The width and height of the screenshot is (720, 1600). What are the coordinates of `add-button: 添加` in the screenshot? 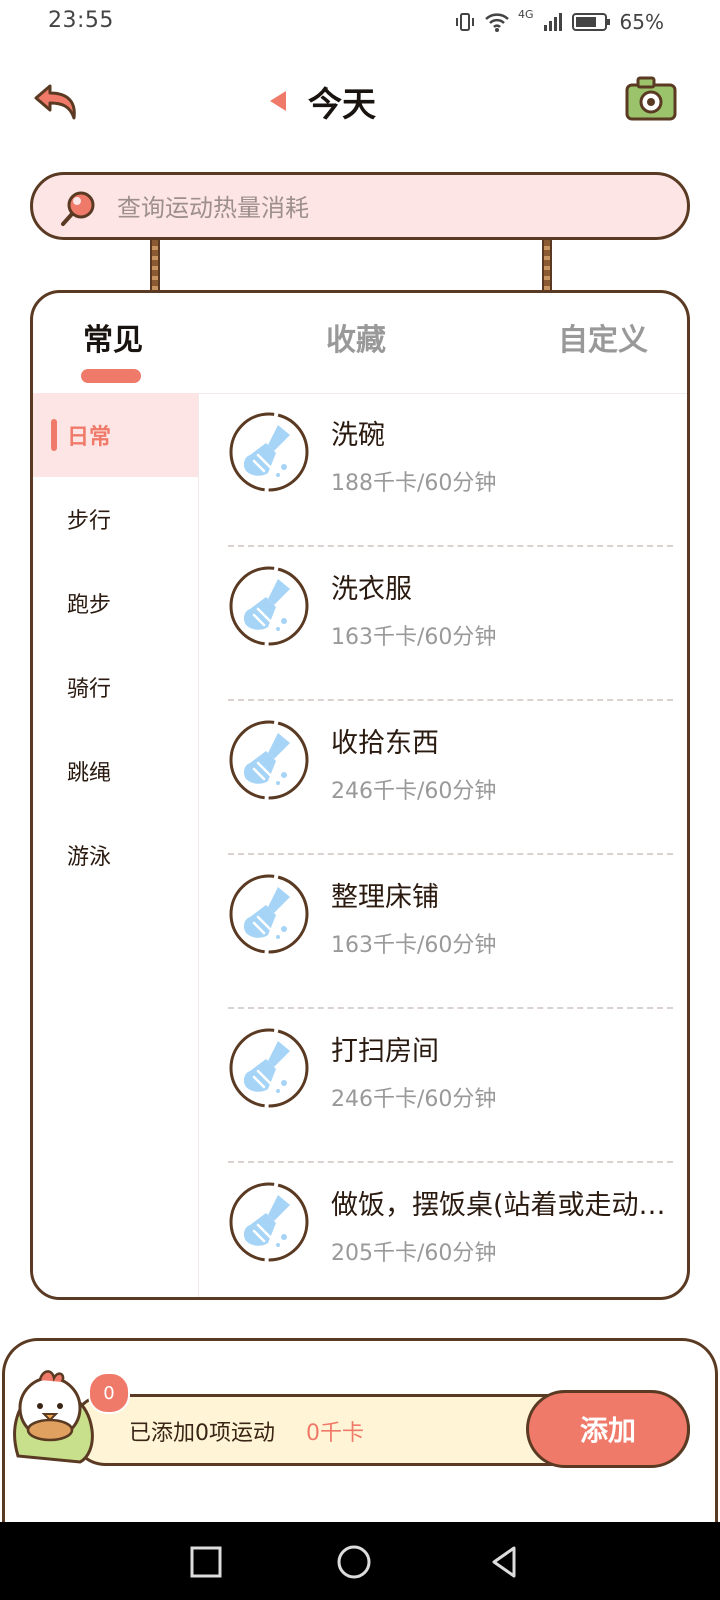 It's located at (608, 1429).